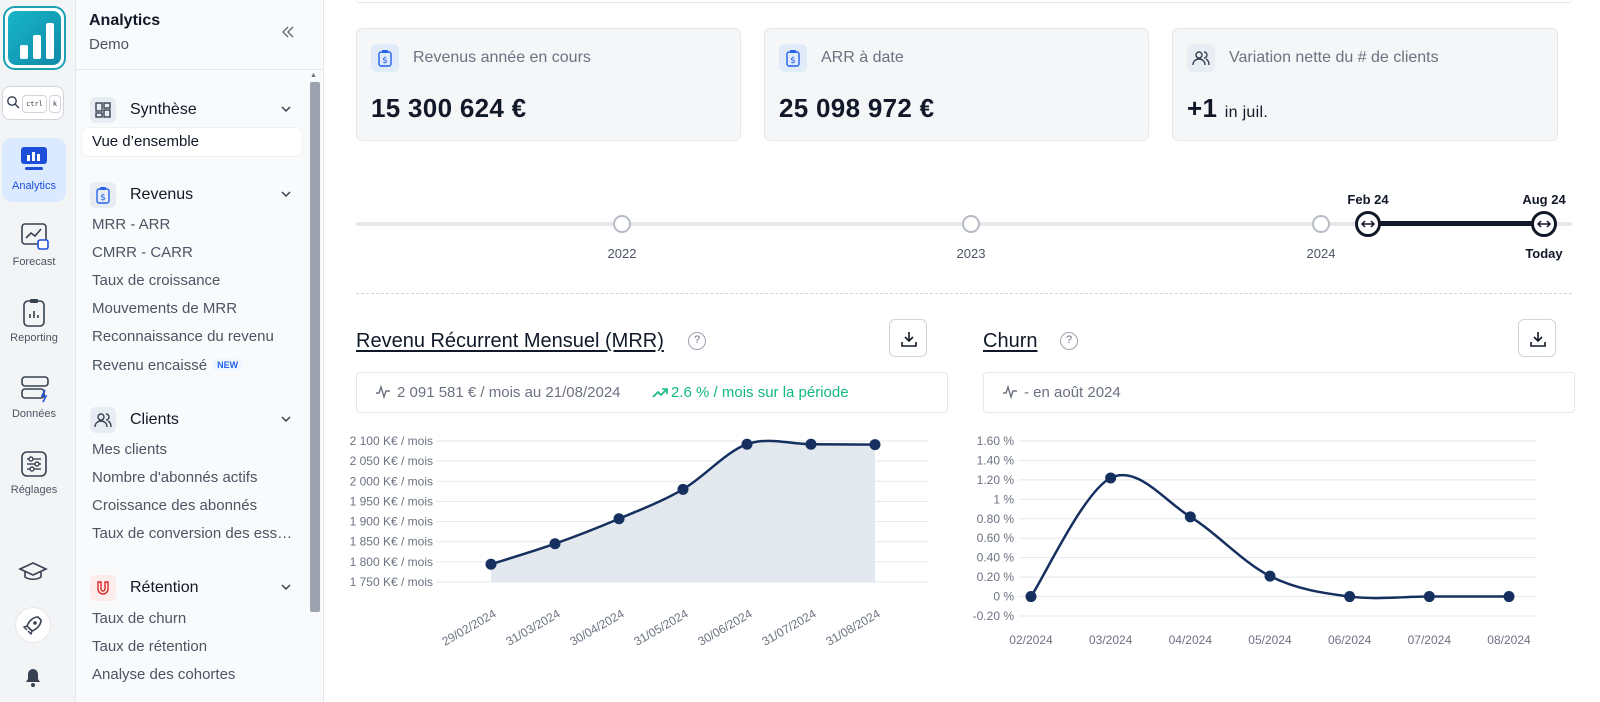  What do you see at coordinates (131, 224) in the screenshot?
I see `nav-item-mrr-arr: MRR - ARR` at bounding box center [131, 224].